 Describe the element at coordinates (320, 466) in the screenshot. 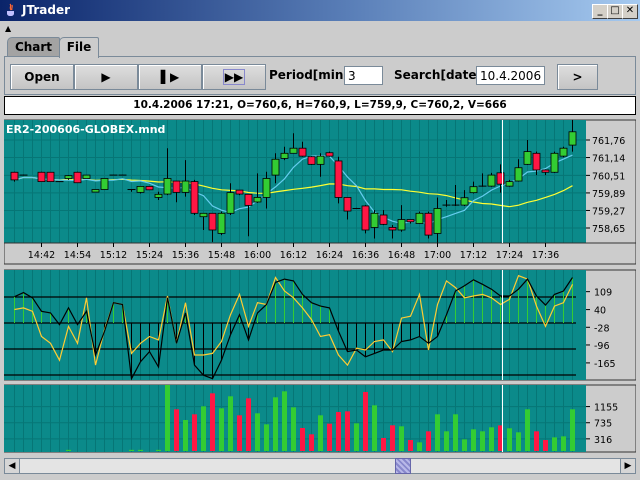

I see `horizontal-scrollbar` at that location.